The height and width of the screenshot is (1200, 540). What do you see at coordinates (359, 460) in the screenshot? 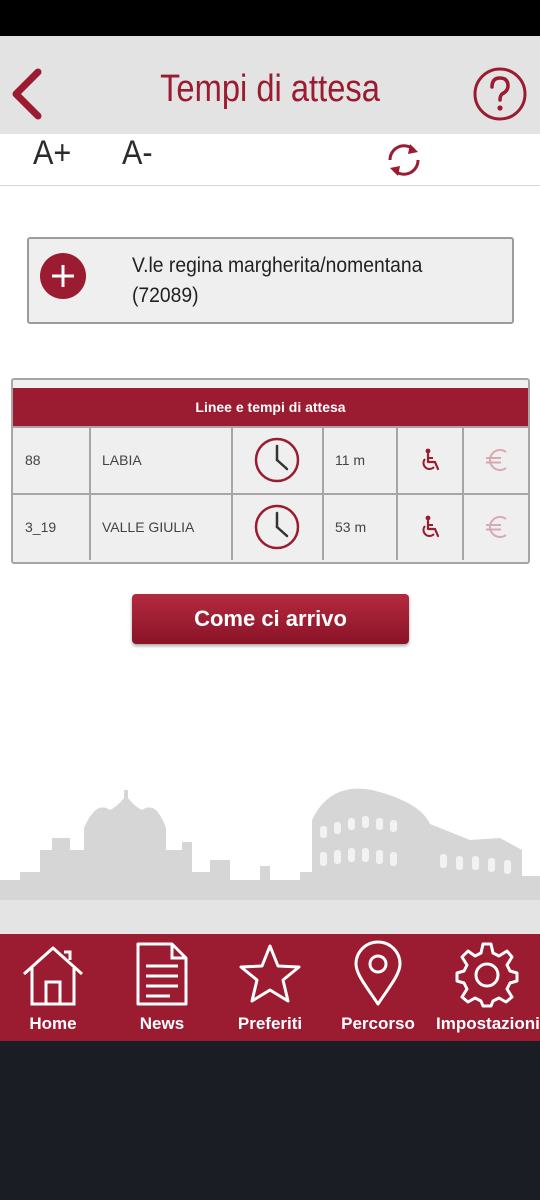
I see `wait-time: 11 m` at bounding box center [359, 460].